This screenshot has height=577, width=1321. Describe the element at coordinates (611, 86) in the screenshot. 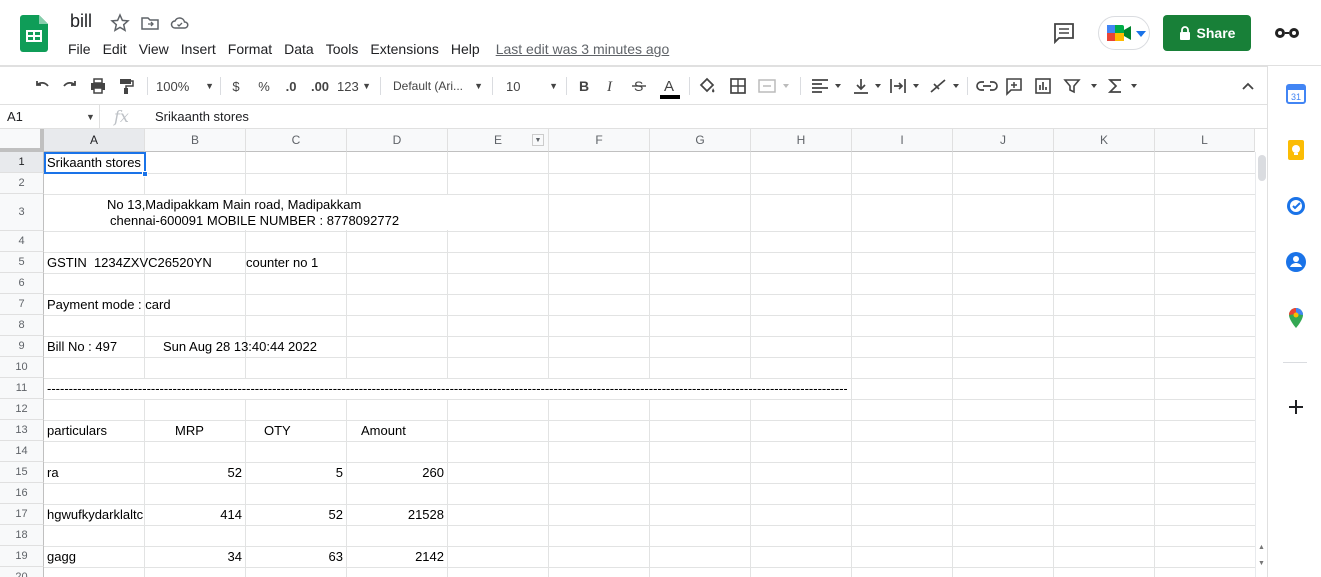

I see `italic-icon: I` at that location.